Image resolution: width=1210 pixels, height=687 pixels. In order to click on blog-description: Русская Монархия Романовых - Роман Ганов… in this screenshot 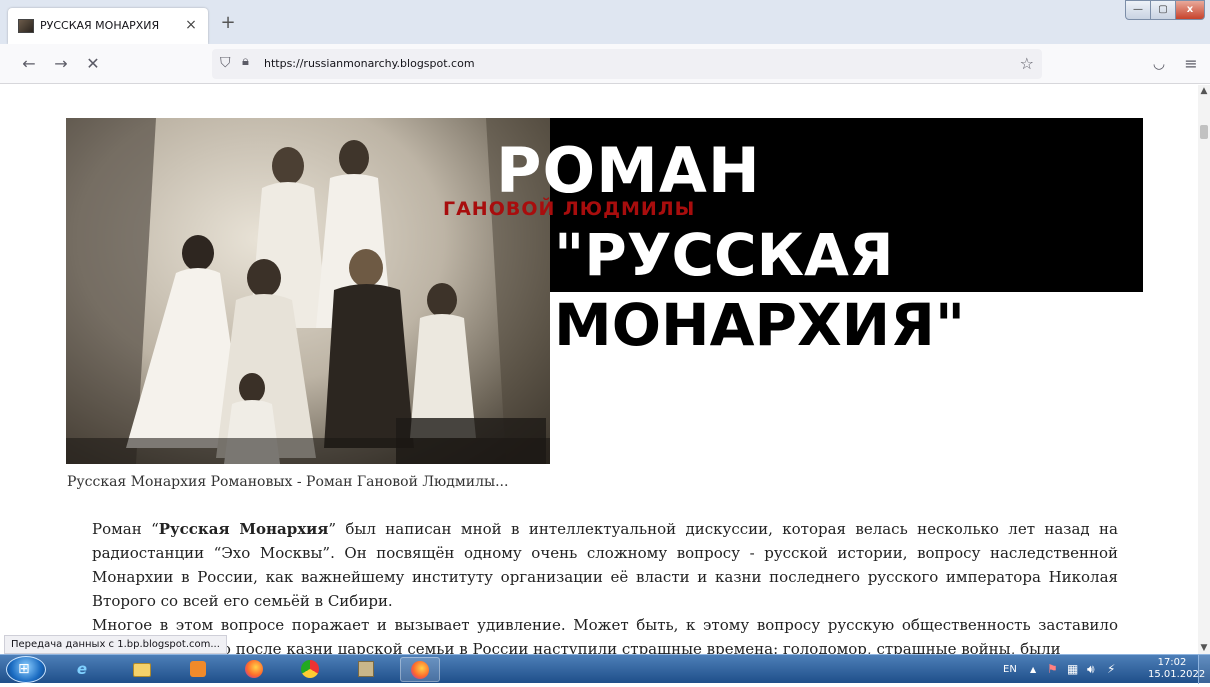, I will do `click(288, 482)`.